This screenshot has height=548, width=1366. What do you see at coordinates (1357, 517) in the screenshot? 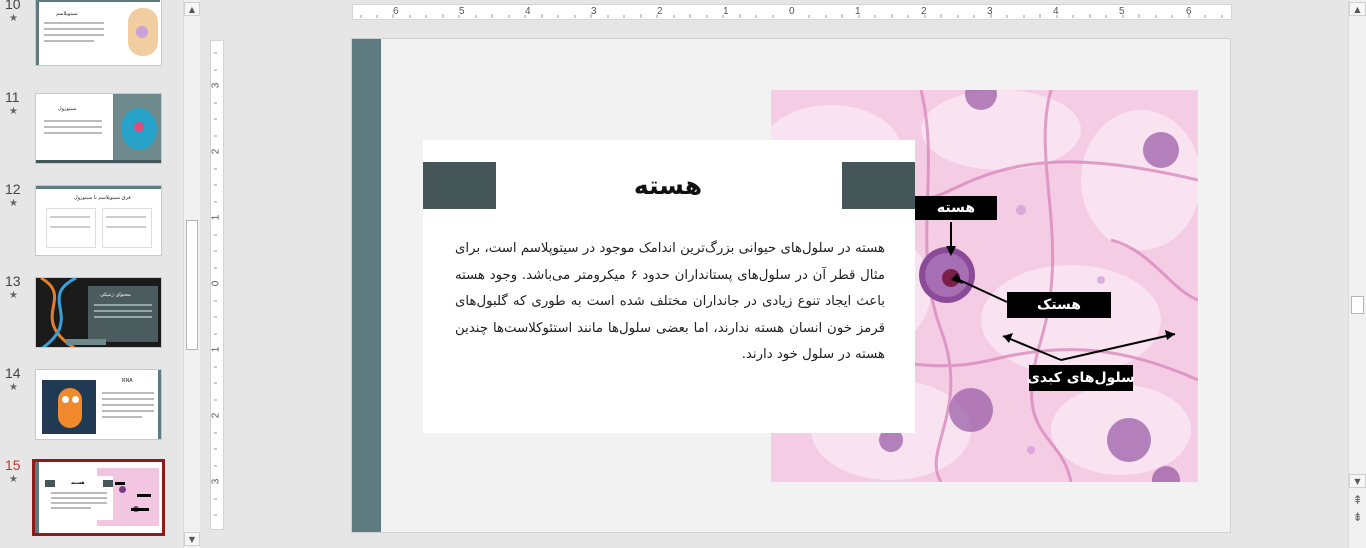
I see `next-slide-icon: ⇟` at bounding box center [1357, 517].